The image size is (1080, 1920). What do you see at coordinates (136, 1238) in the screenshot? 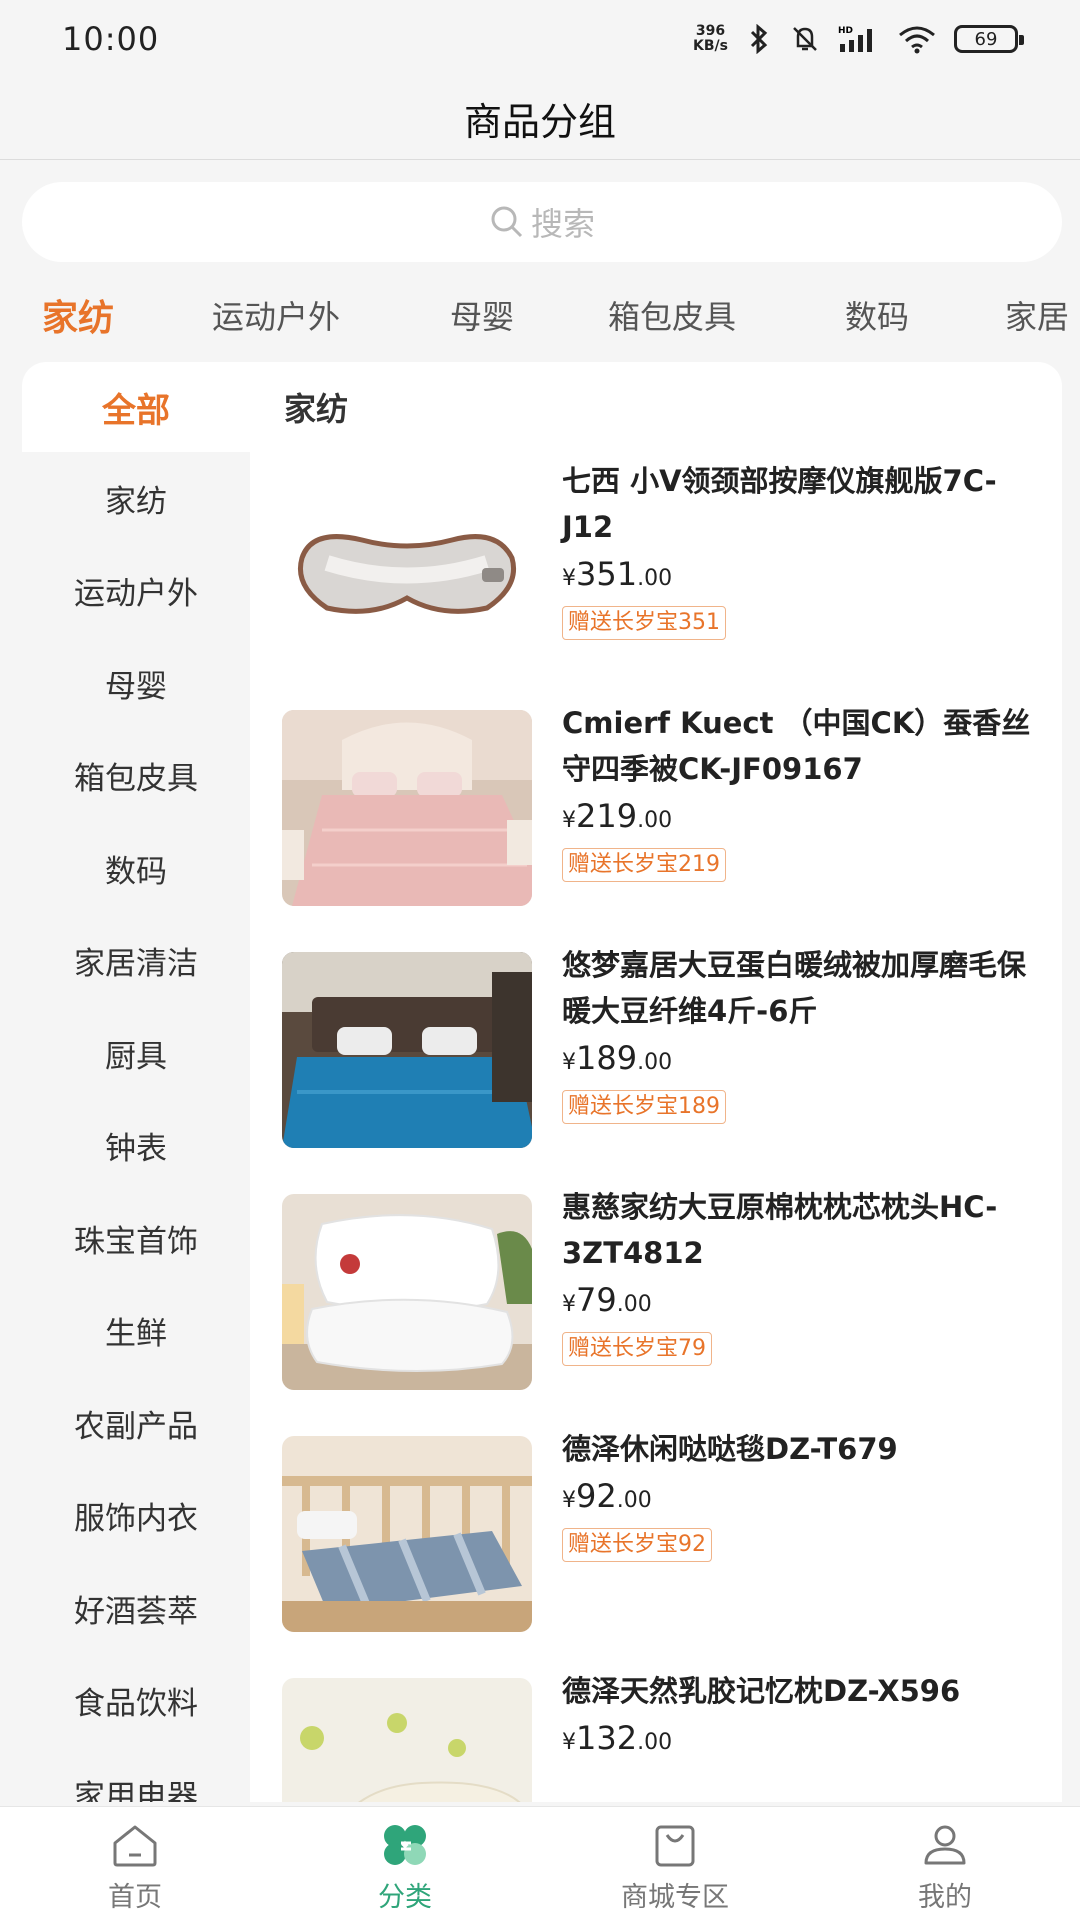
I see `sidebar-item: 珠宝首饰` at bounding box center [136, 1238].